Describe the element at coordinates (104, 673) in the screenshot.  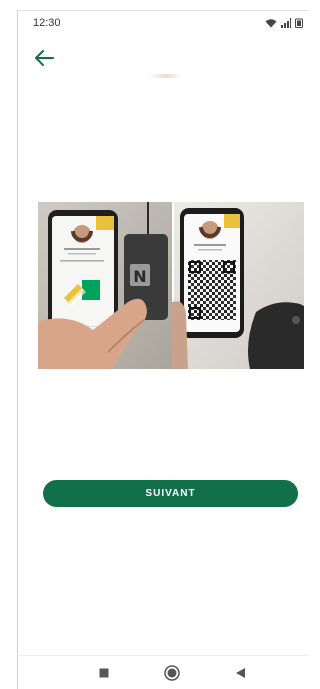
I see `square-recents-icon` at that location.